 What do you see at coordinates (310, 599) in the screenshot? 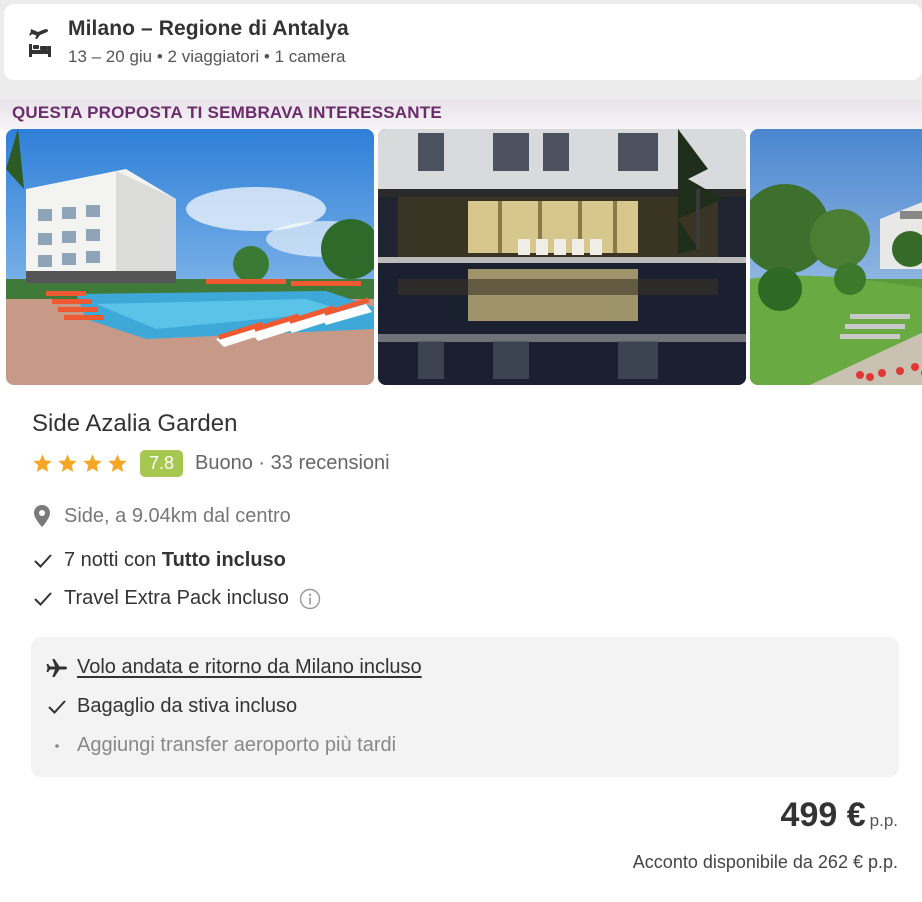
I see `info-icon` at bounding box center [310, 599].